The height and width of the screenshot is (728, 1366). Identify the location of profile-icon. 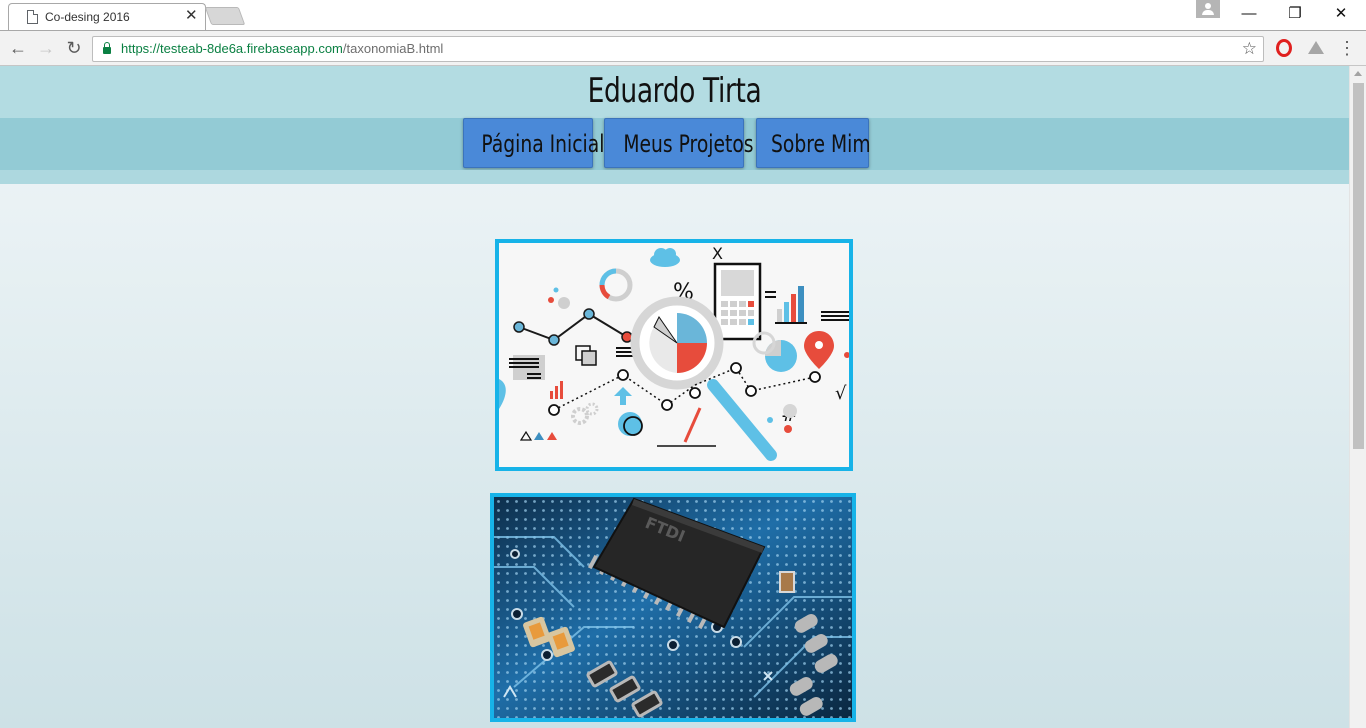
(1208, 9).